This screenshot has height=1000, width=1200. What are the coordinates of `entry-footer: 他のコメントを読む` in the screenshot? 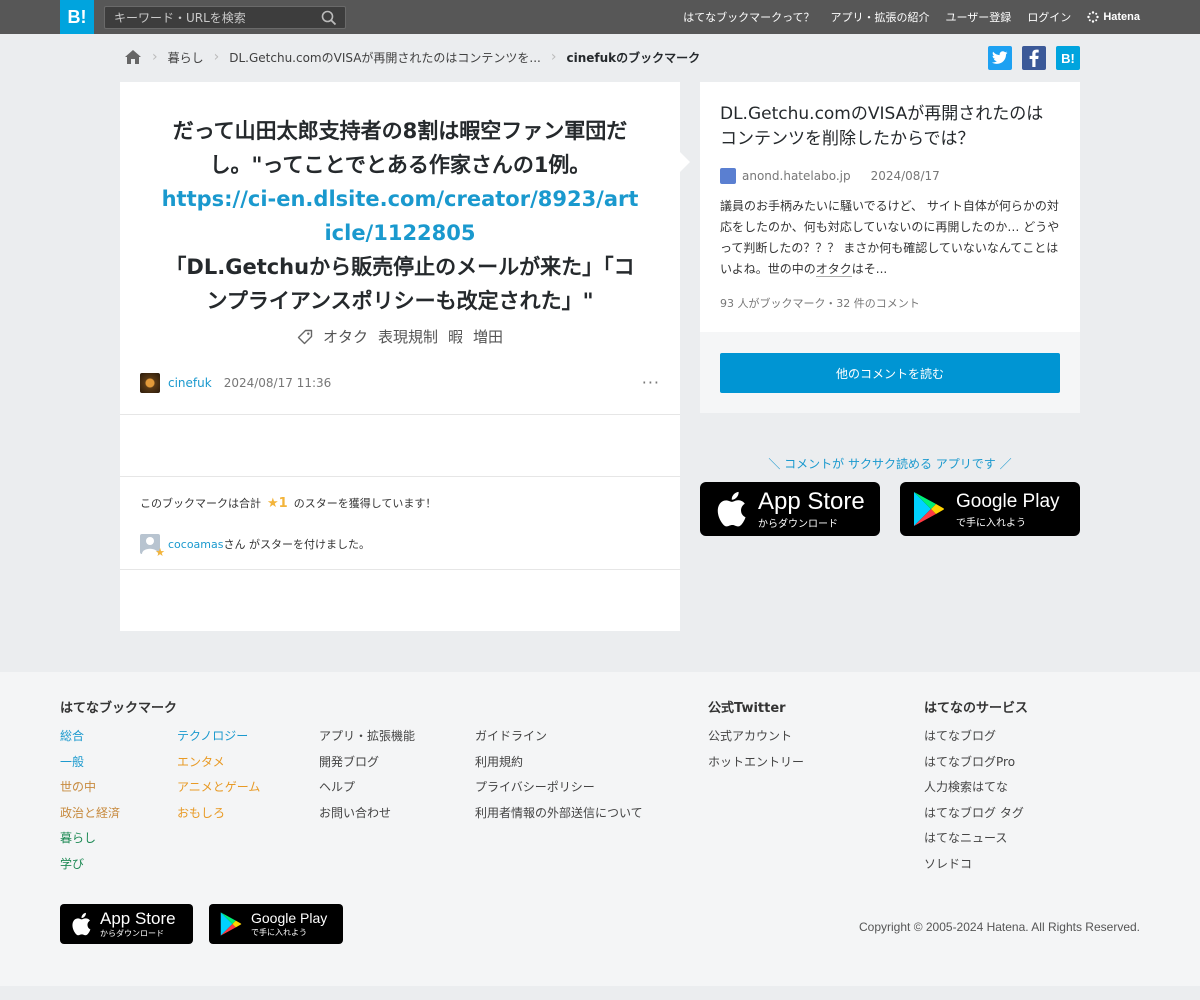 It's located at (890, 372).